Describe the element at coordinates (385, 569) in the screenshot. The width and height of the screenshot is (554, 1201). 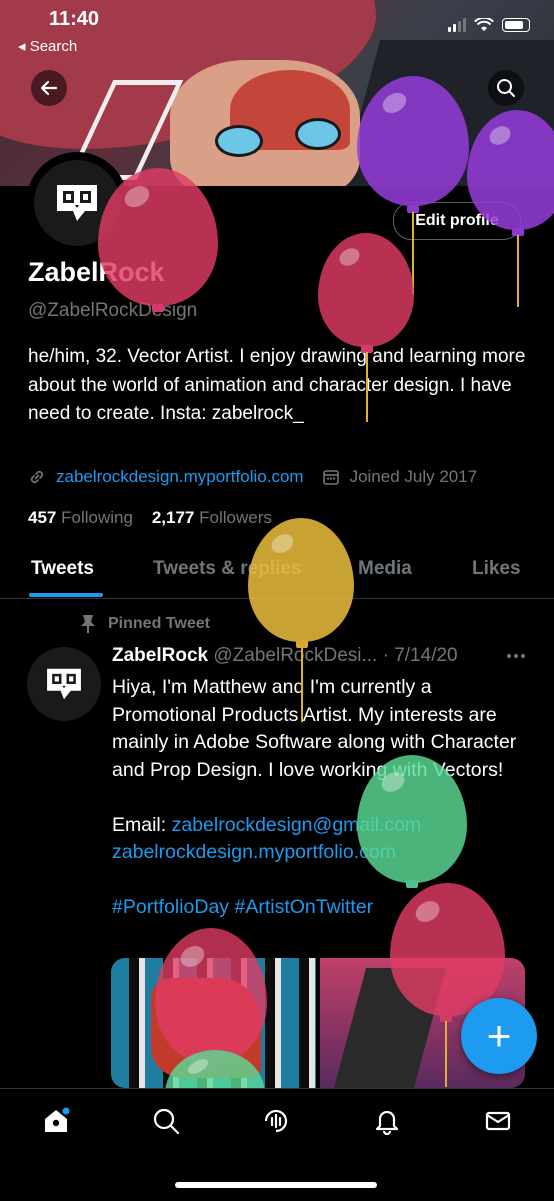
I see `tab-media: Media` at that location.